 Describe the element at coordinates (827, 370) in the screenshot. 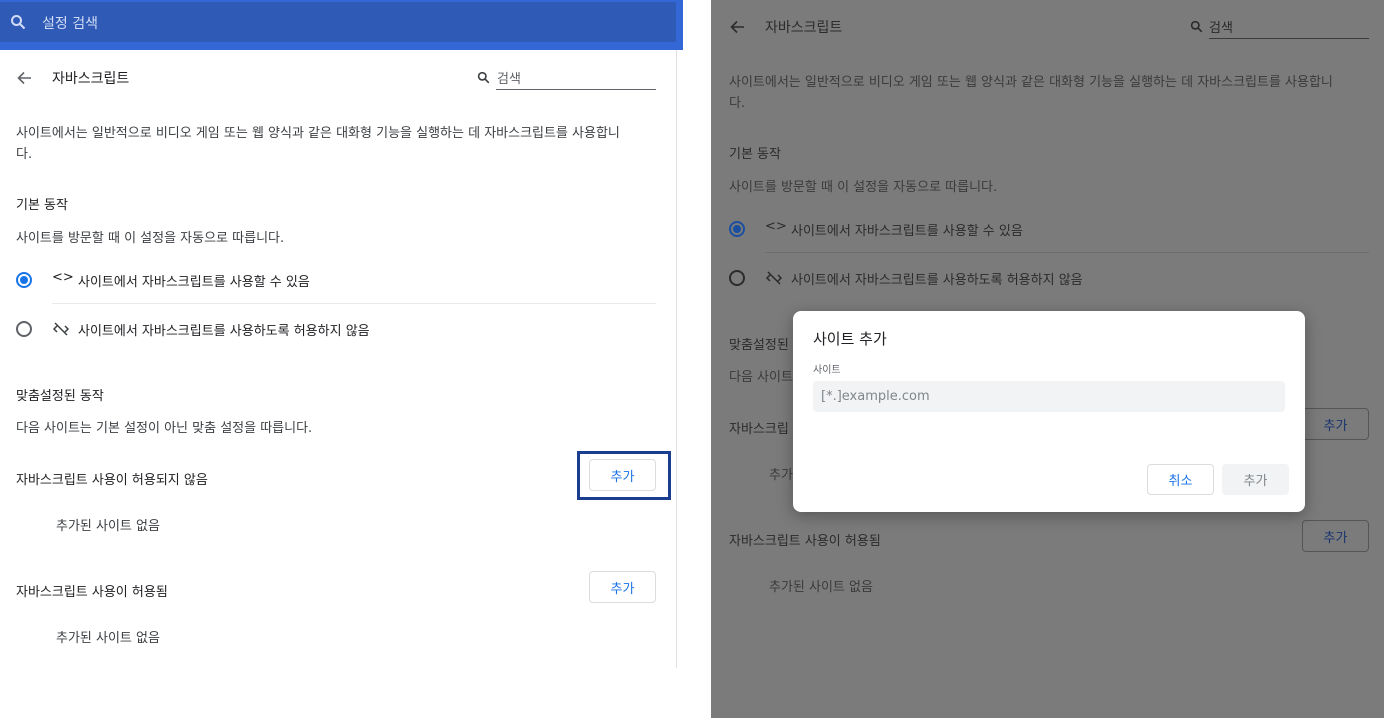

I see `site-field-label: 사이트` at that location.